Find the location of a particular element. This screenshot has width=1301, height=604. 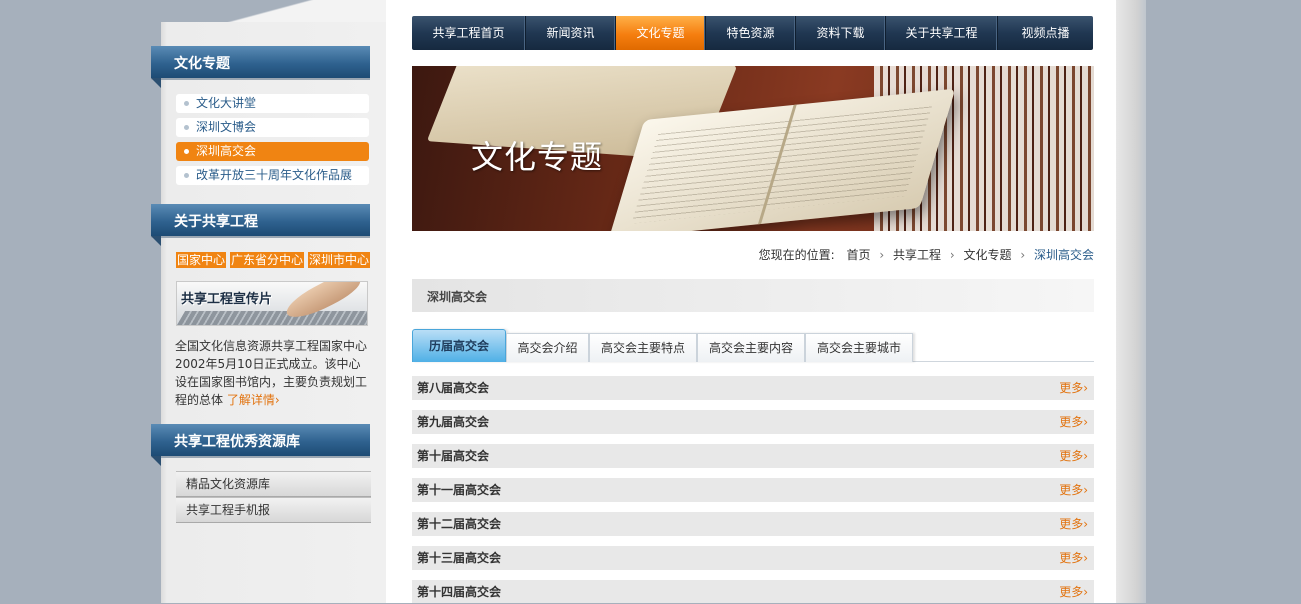

sidebar-topics-title: 文化专题 is located at coordinates (202, 64).